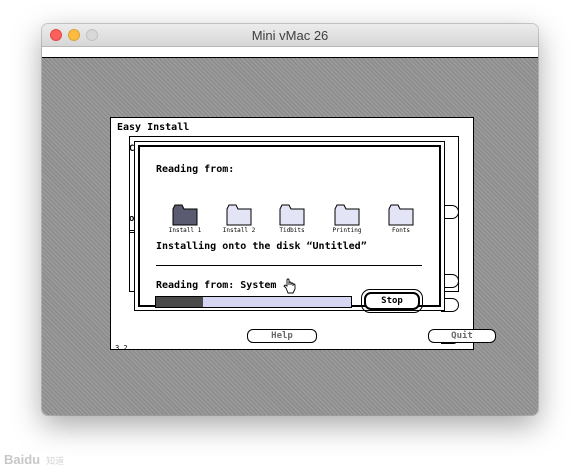 The width and height of the screenshot is (580, 474). Describe the element at coordinates (401, 230) in the screenshot. I see `disk-label: Fonts` at that location.